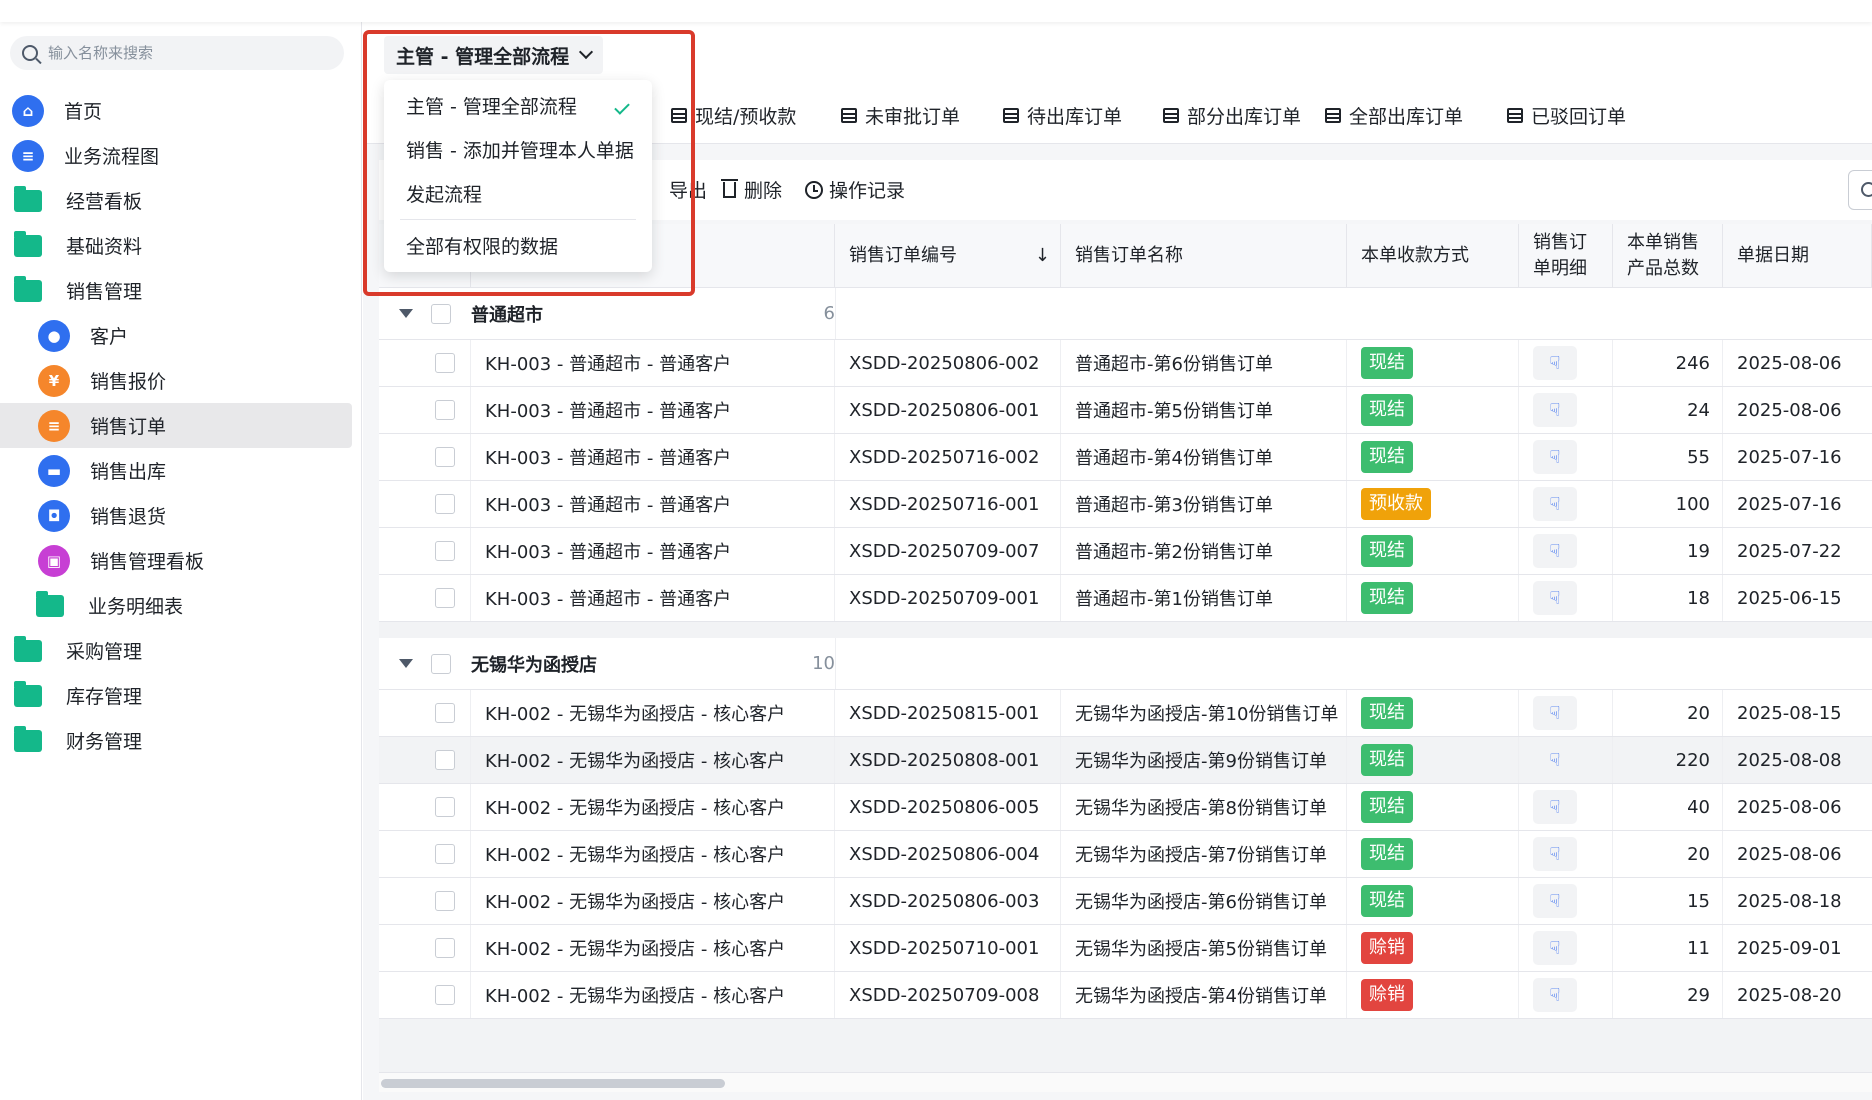 The height and width of the screenshot is (1100, 1872). Describe the element at coordinates (176, 560) in the screenshot. I see `sidebar-item-10: ▣ 销售管理看板` at that location.